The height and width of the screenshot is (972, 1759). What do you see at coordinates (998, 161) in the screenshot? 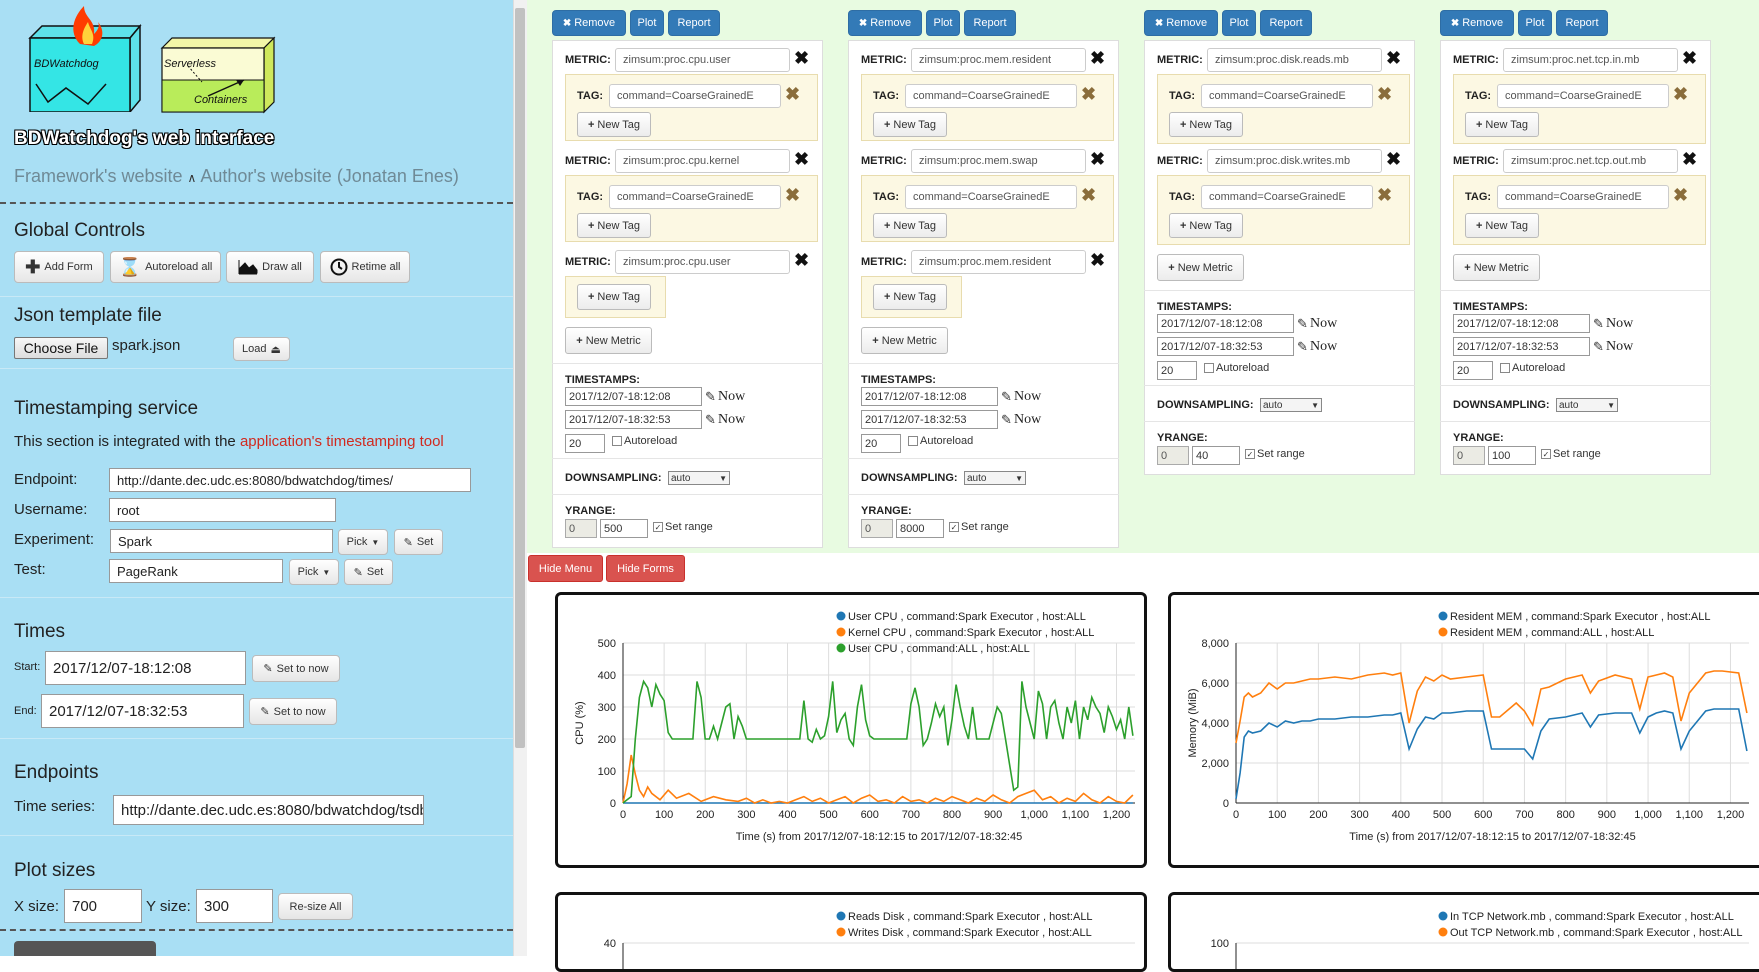
I see `metric-input: zimsum:proc.mem.swap` at bounding box center [998, 161].